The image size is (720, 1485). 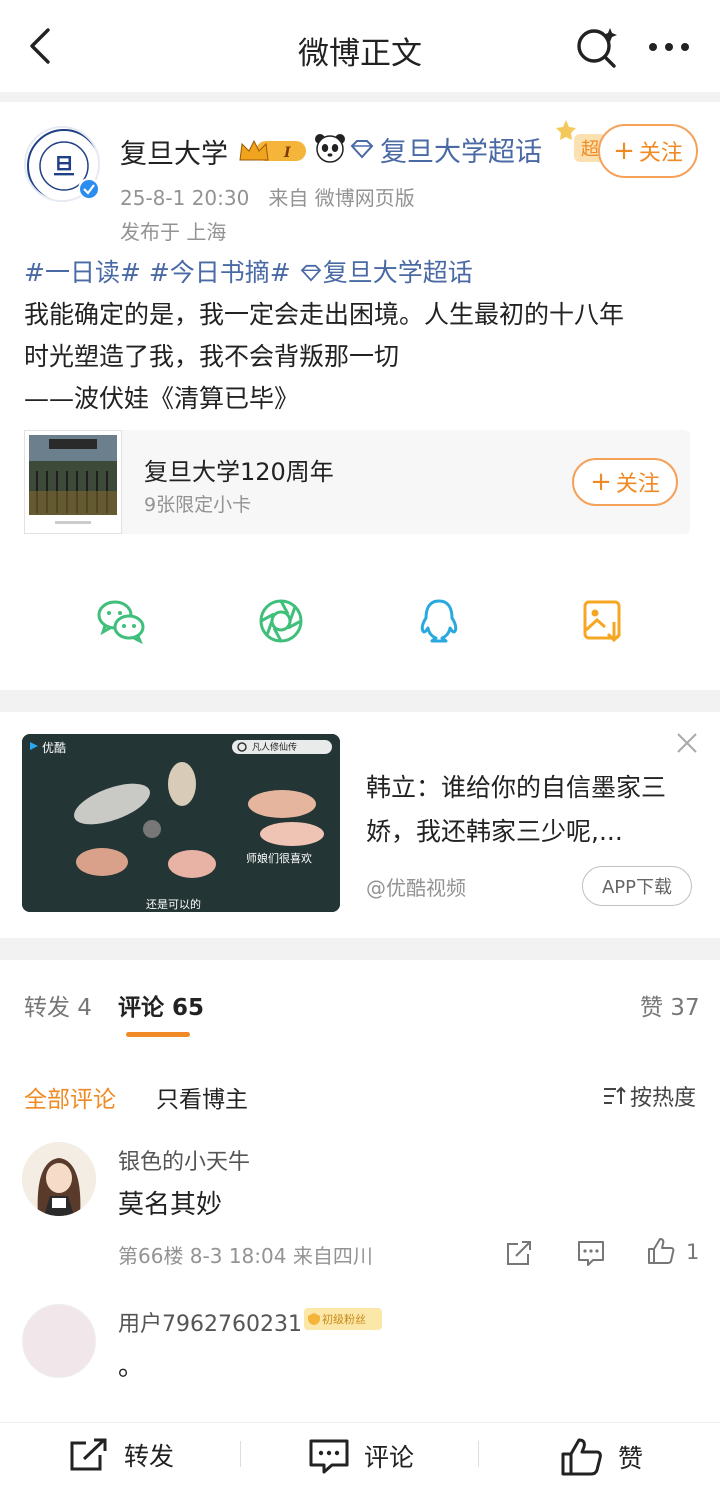 I want to click on qq-icon, so click(x=439, y=621).